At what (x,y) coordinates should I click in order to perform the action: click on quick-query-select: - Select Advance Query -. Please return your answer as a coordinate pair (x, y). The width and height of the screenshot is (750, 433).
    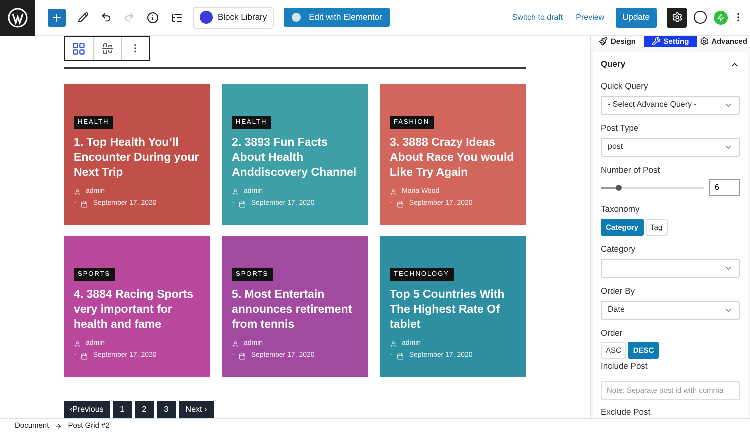
    Looking at the image, I should click on (670, 105).